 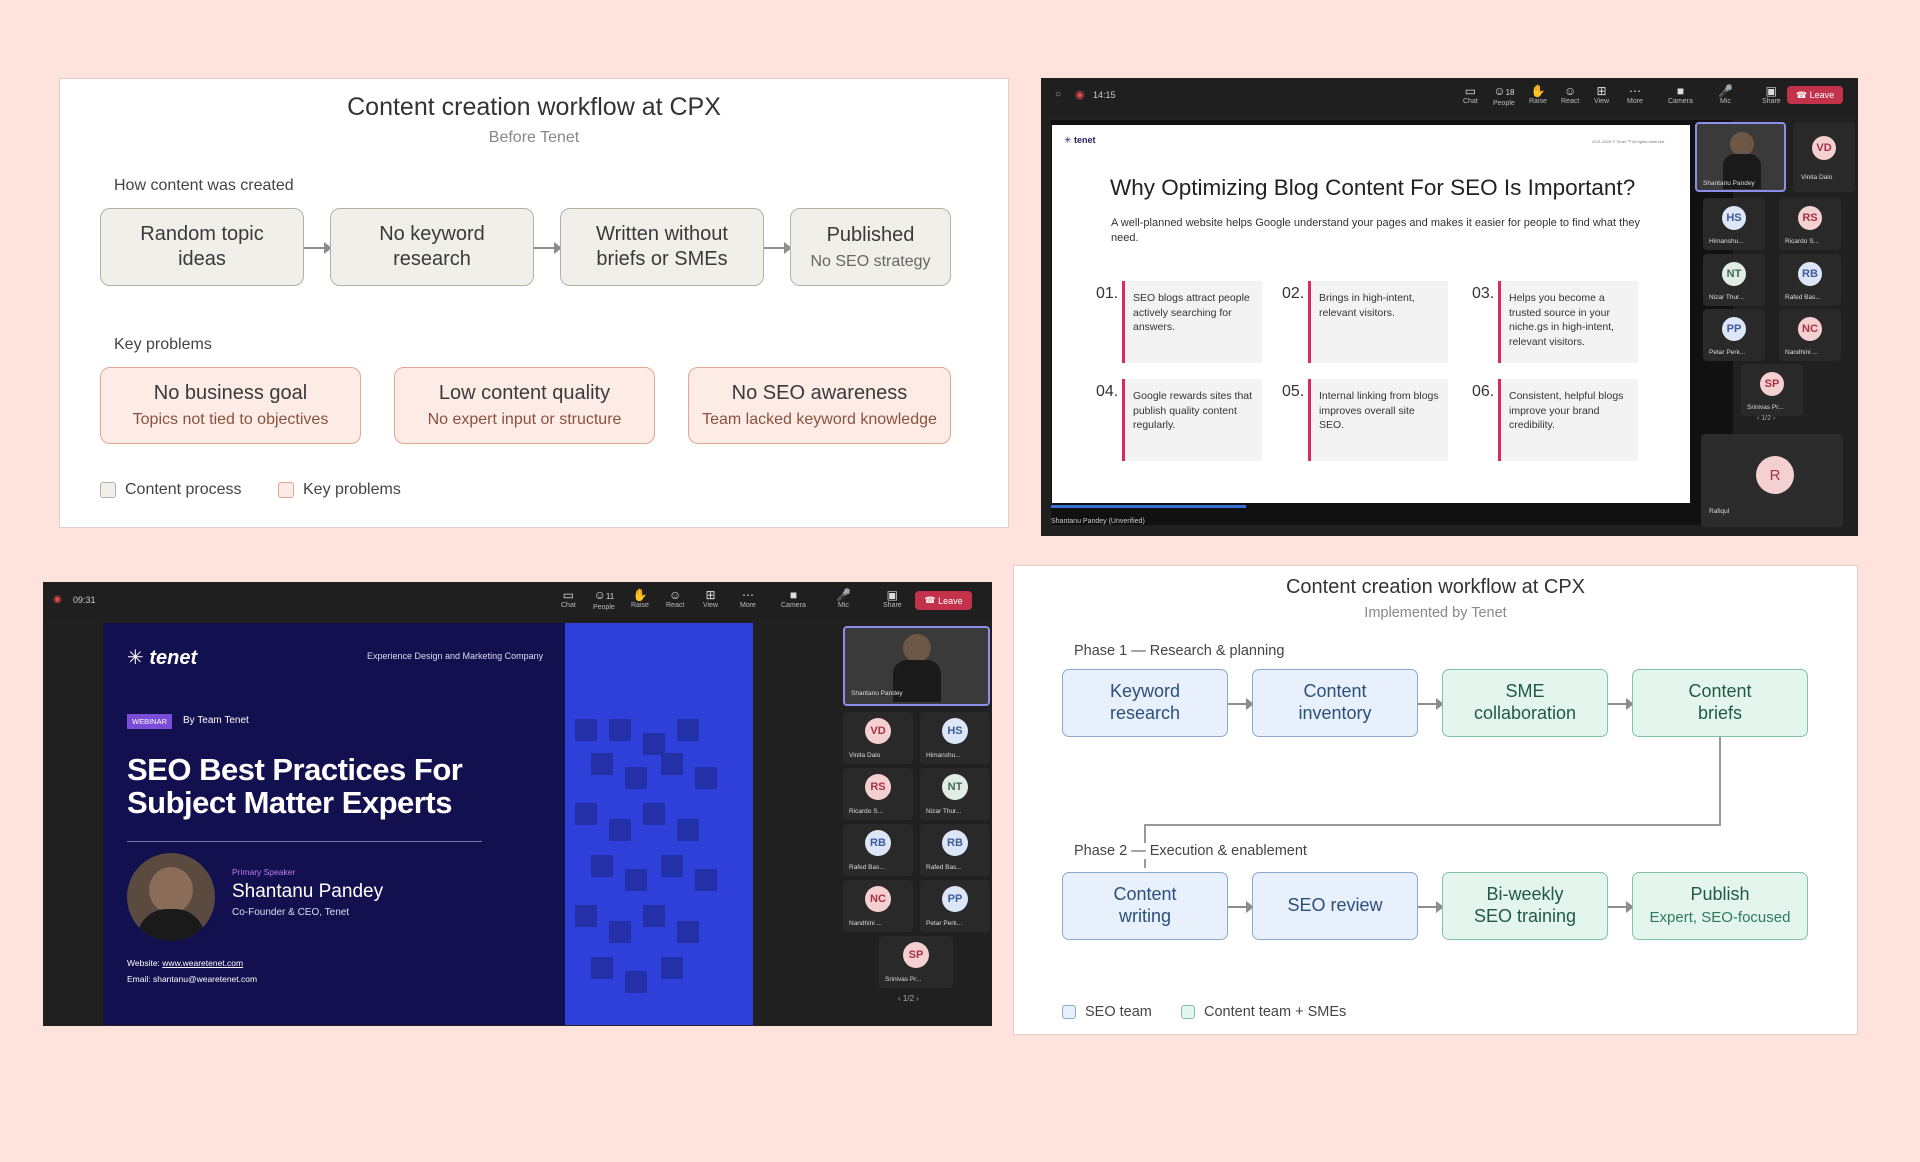 I want to click on presenter-name: Shantanu Pandey (Unverified), so click(x=1098, y=521).